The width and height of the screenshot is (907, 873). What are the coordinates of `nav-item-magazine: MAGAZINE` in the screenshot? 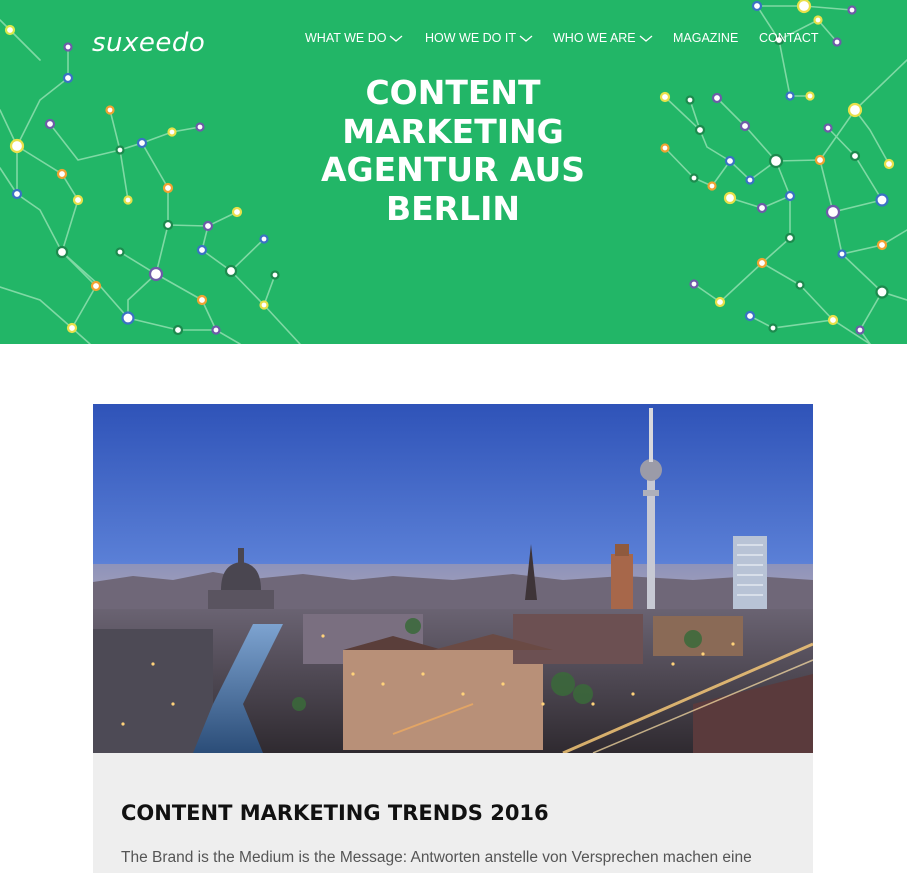 It's located at (705, 38).